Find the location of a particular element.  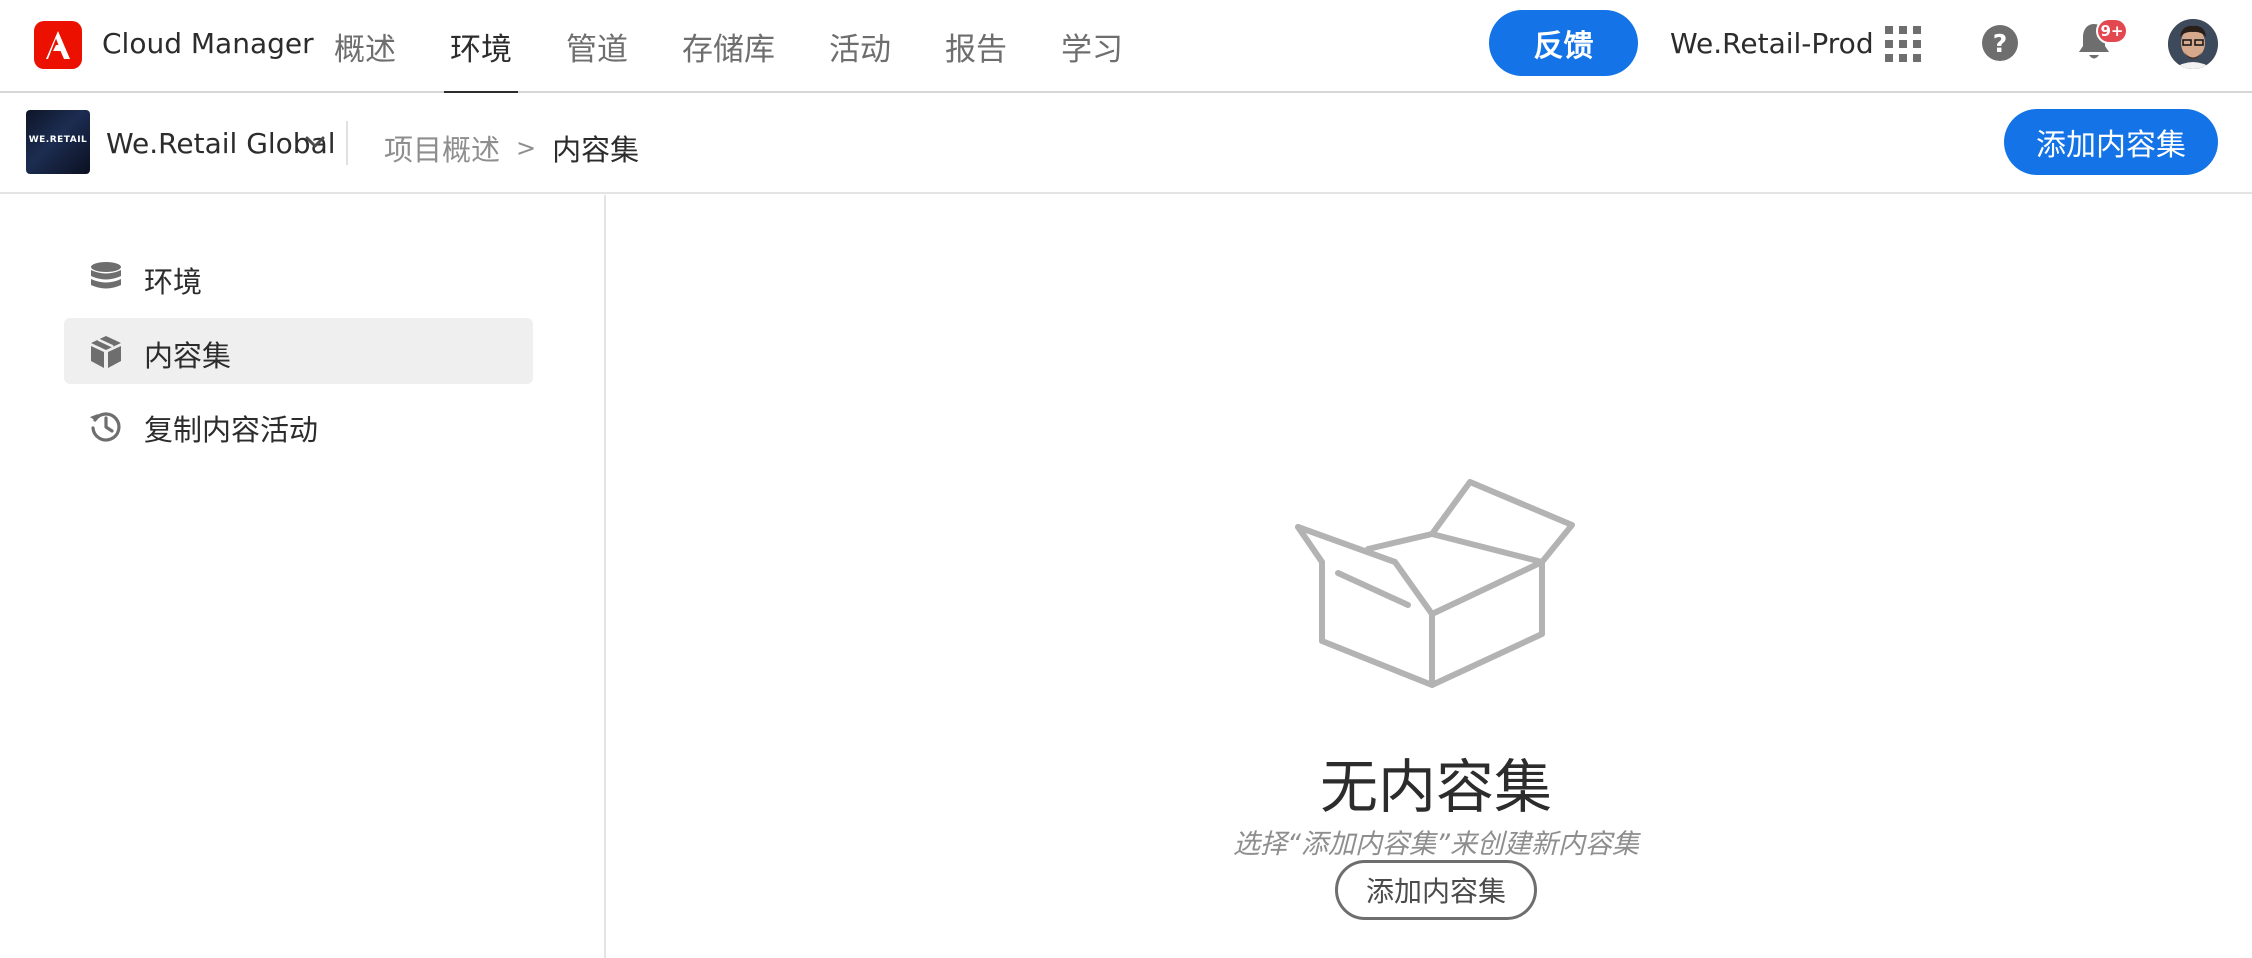

tab-activity: 活动 is located at coordinates (860, 46).